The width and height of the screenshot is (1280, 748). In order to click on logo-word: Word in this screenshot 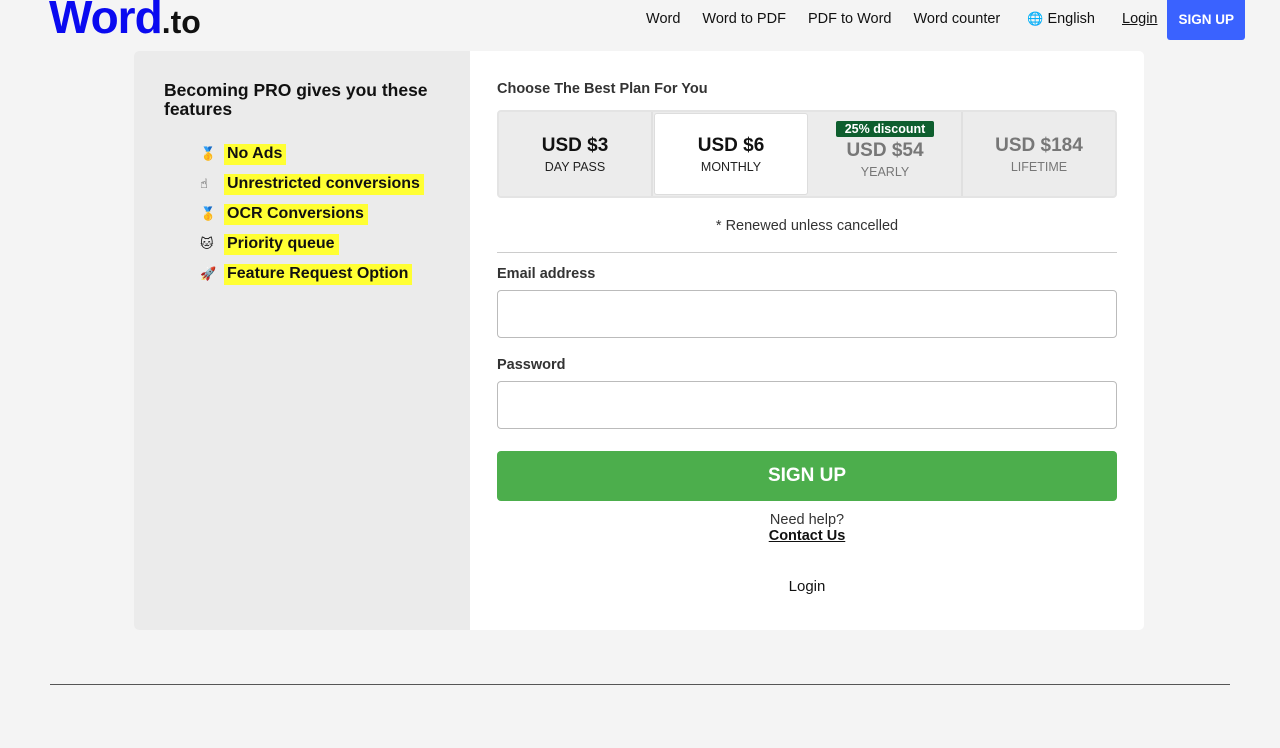, I will do `click(106, 21)`.